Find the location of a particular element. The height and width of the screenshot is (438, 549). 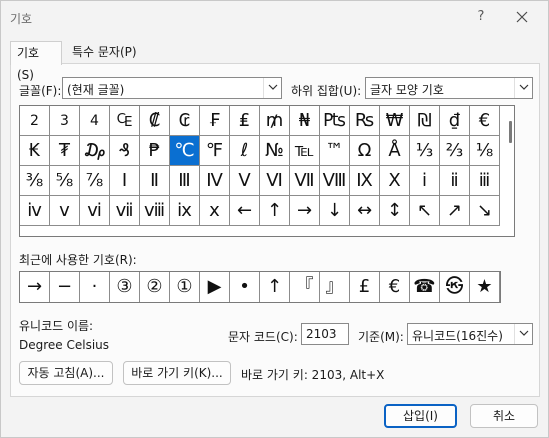

symbol-cell: ⅷ is located at coordinates (155, 211).